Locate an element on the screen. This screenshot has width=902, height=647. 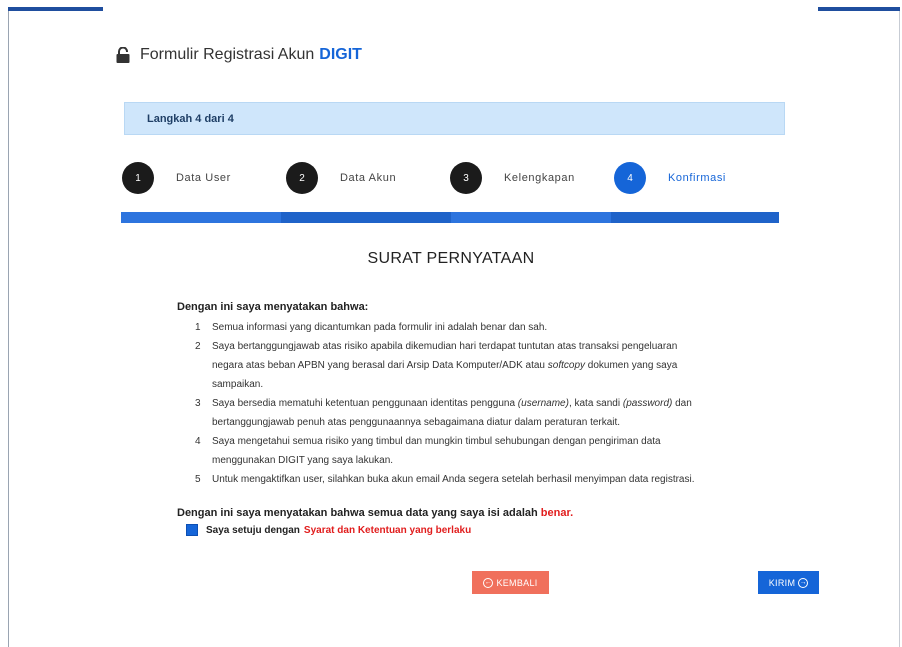
step-konfirmasi: 4 Konfirmasi is located at coordinates (670, 178).